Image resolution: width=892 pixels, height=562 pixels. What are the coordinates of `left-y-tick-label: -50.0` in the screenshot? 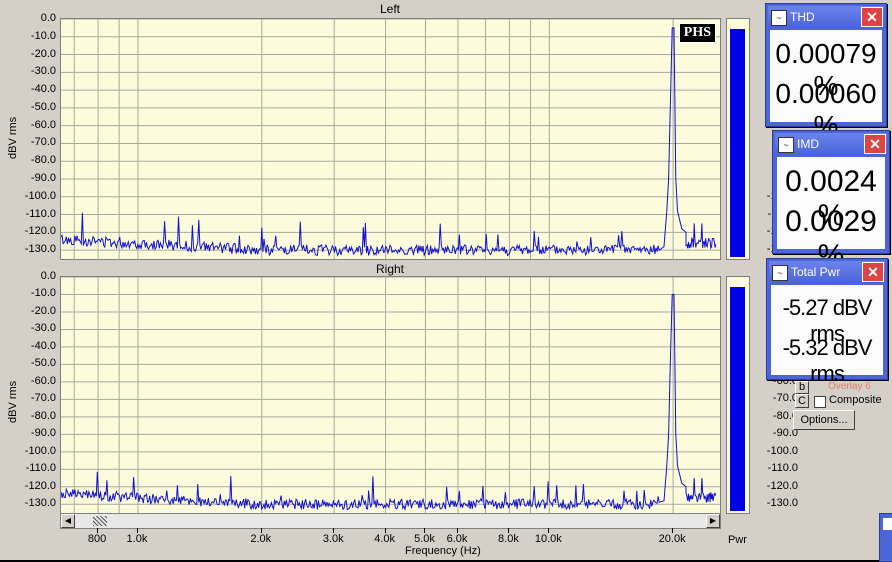 It's located at (43, 106).